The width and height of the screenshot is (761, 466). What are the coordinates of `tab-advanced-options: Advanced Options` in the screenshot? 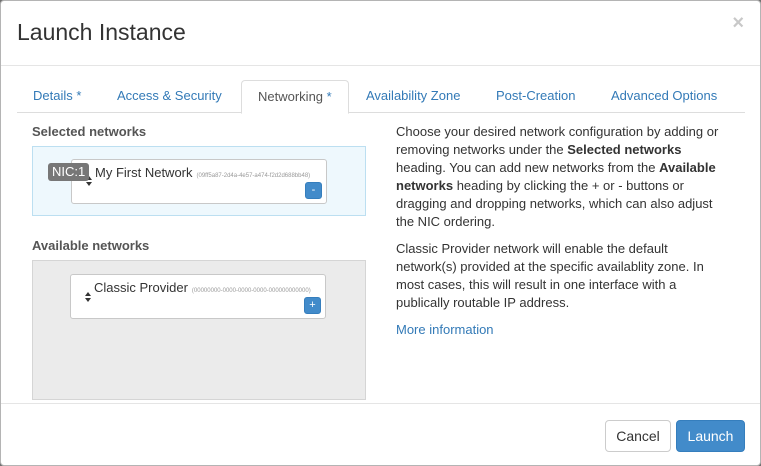 It's located at (664, 96).